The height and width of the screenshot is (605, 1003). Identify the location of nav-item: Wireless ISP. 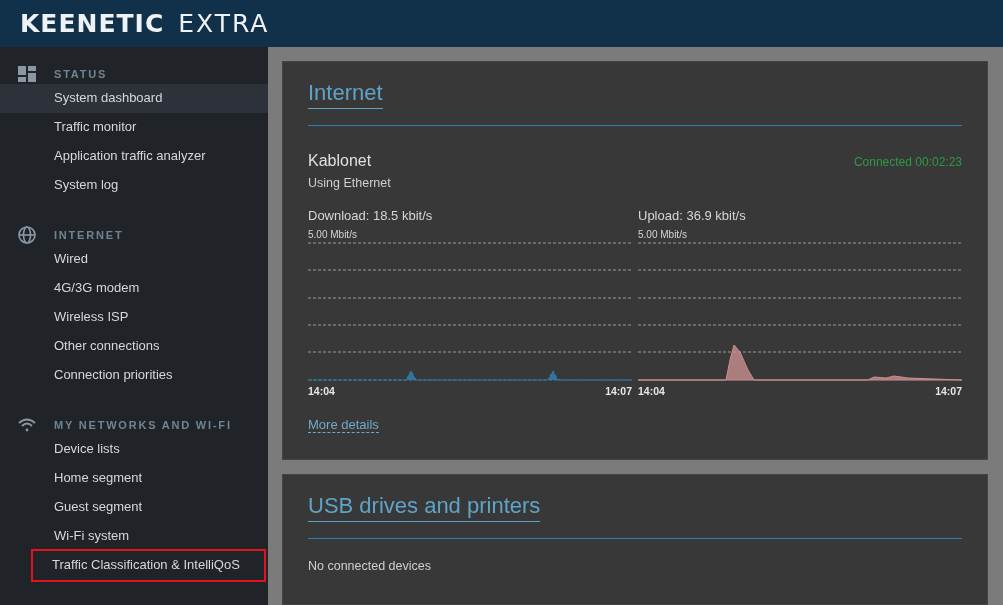
(134, 317).